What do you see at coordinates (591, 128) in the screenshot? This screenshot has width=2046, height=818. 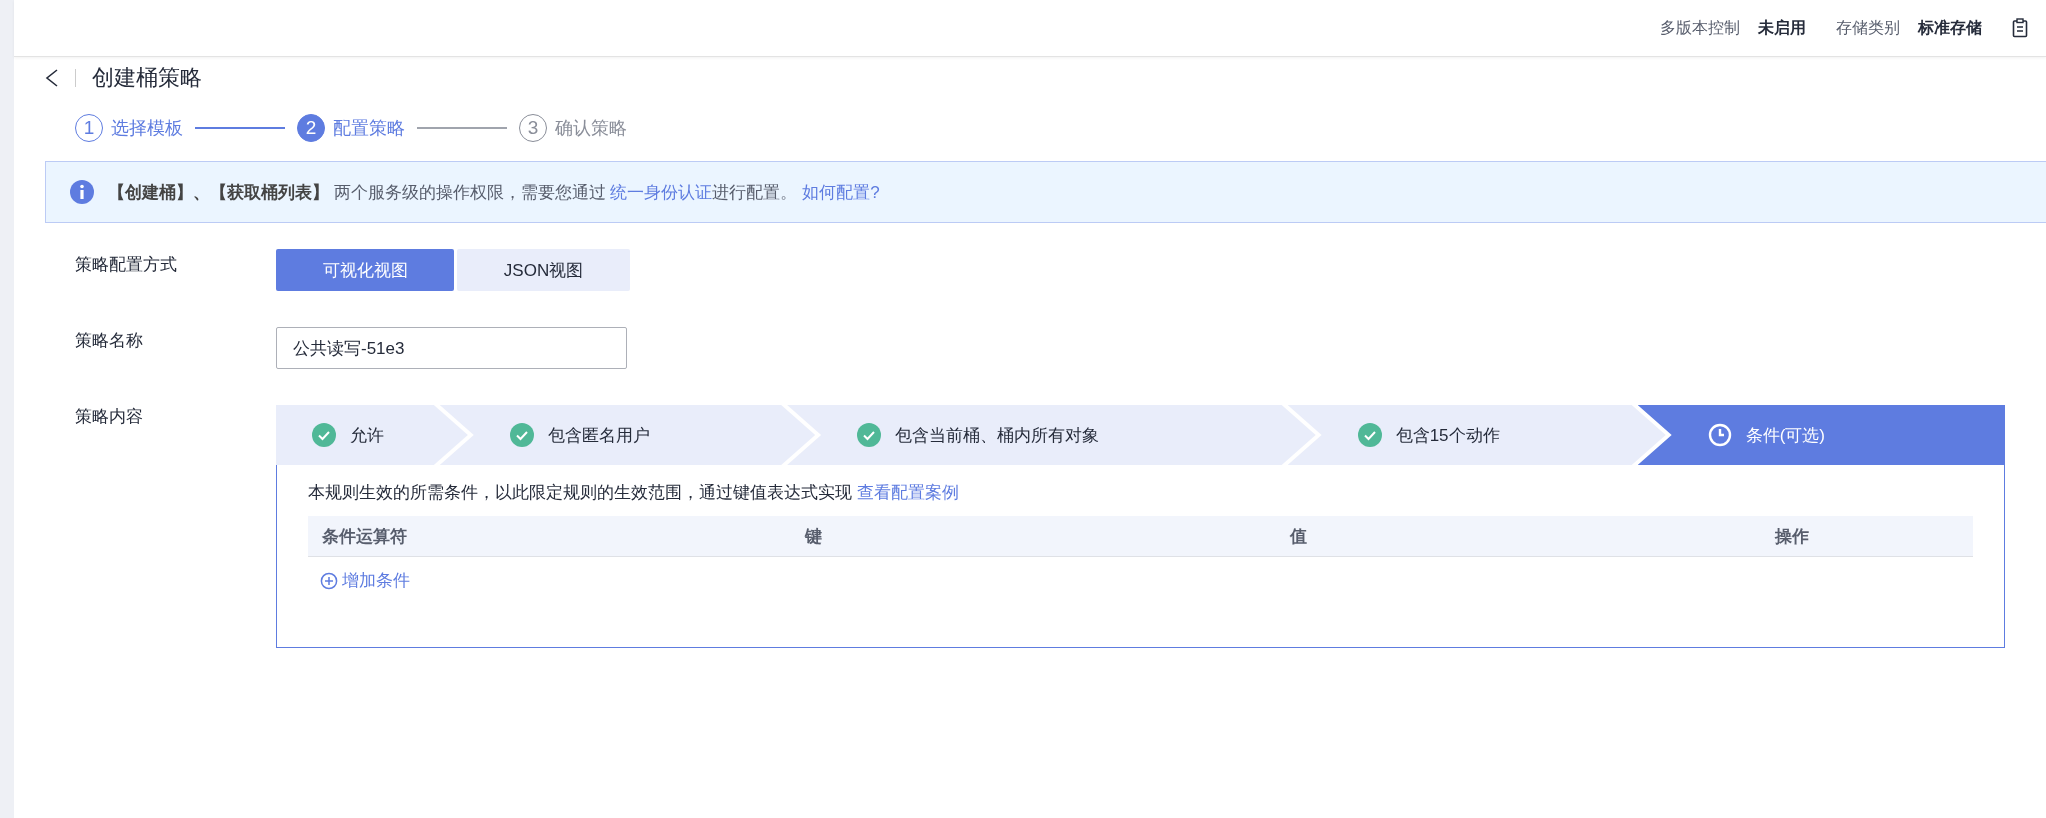 I see `step-label: 确认策略` at bounding box center [591, 128].